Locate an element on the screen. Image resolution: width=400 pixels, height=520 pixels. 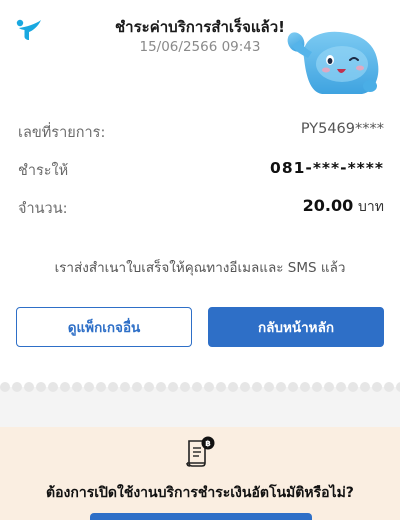
transaction-id-value: PY5469**** is located at coordinates (342, 129).